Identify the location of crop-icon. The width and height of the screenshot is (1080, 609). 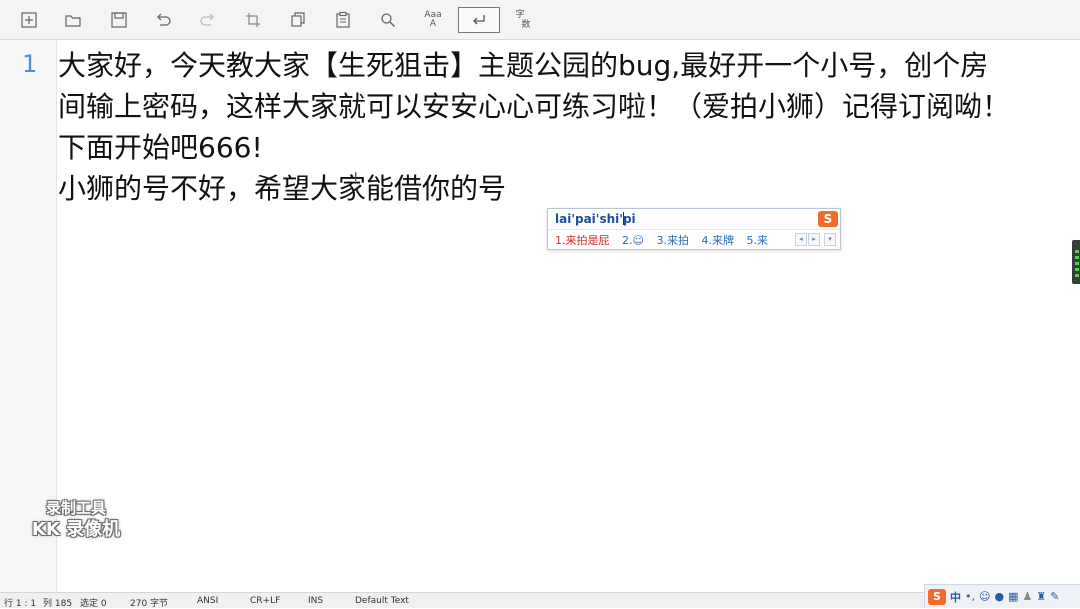
(253, 20).